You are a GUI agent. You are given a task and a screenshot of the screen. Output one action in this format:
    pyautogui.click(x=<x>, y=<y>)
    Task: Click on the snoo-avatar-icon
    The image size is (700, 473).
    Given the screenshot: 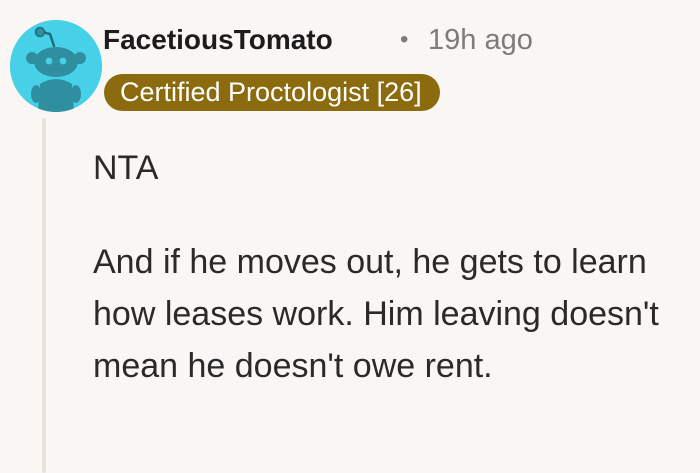 What is the action you would take?
    pyautogui.click(x=56, y=66)
    